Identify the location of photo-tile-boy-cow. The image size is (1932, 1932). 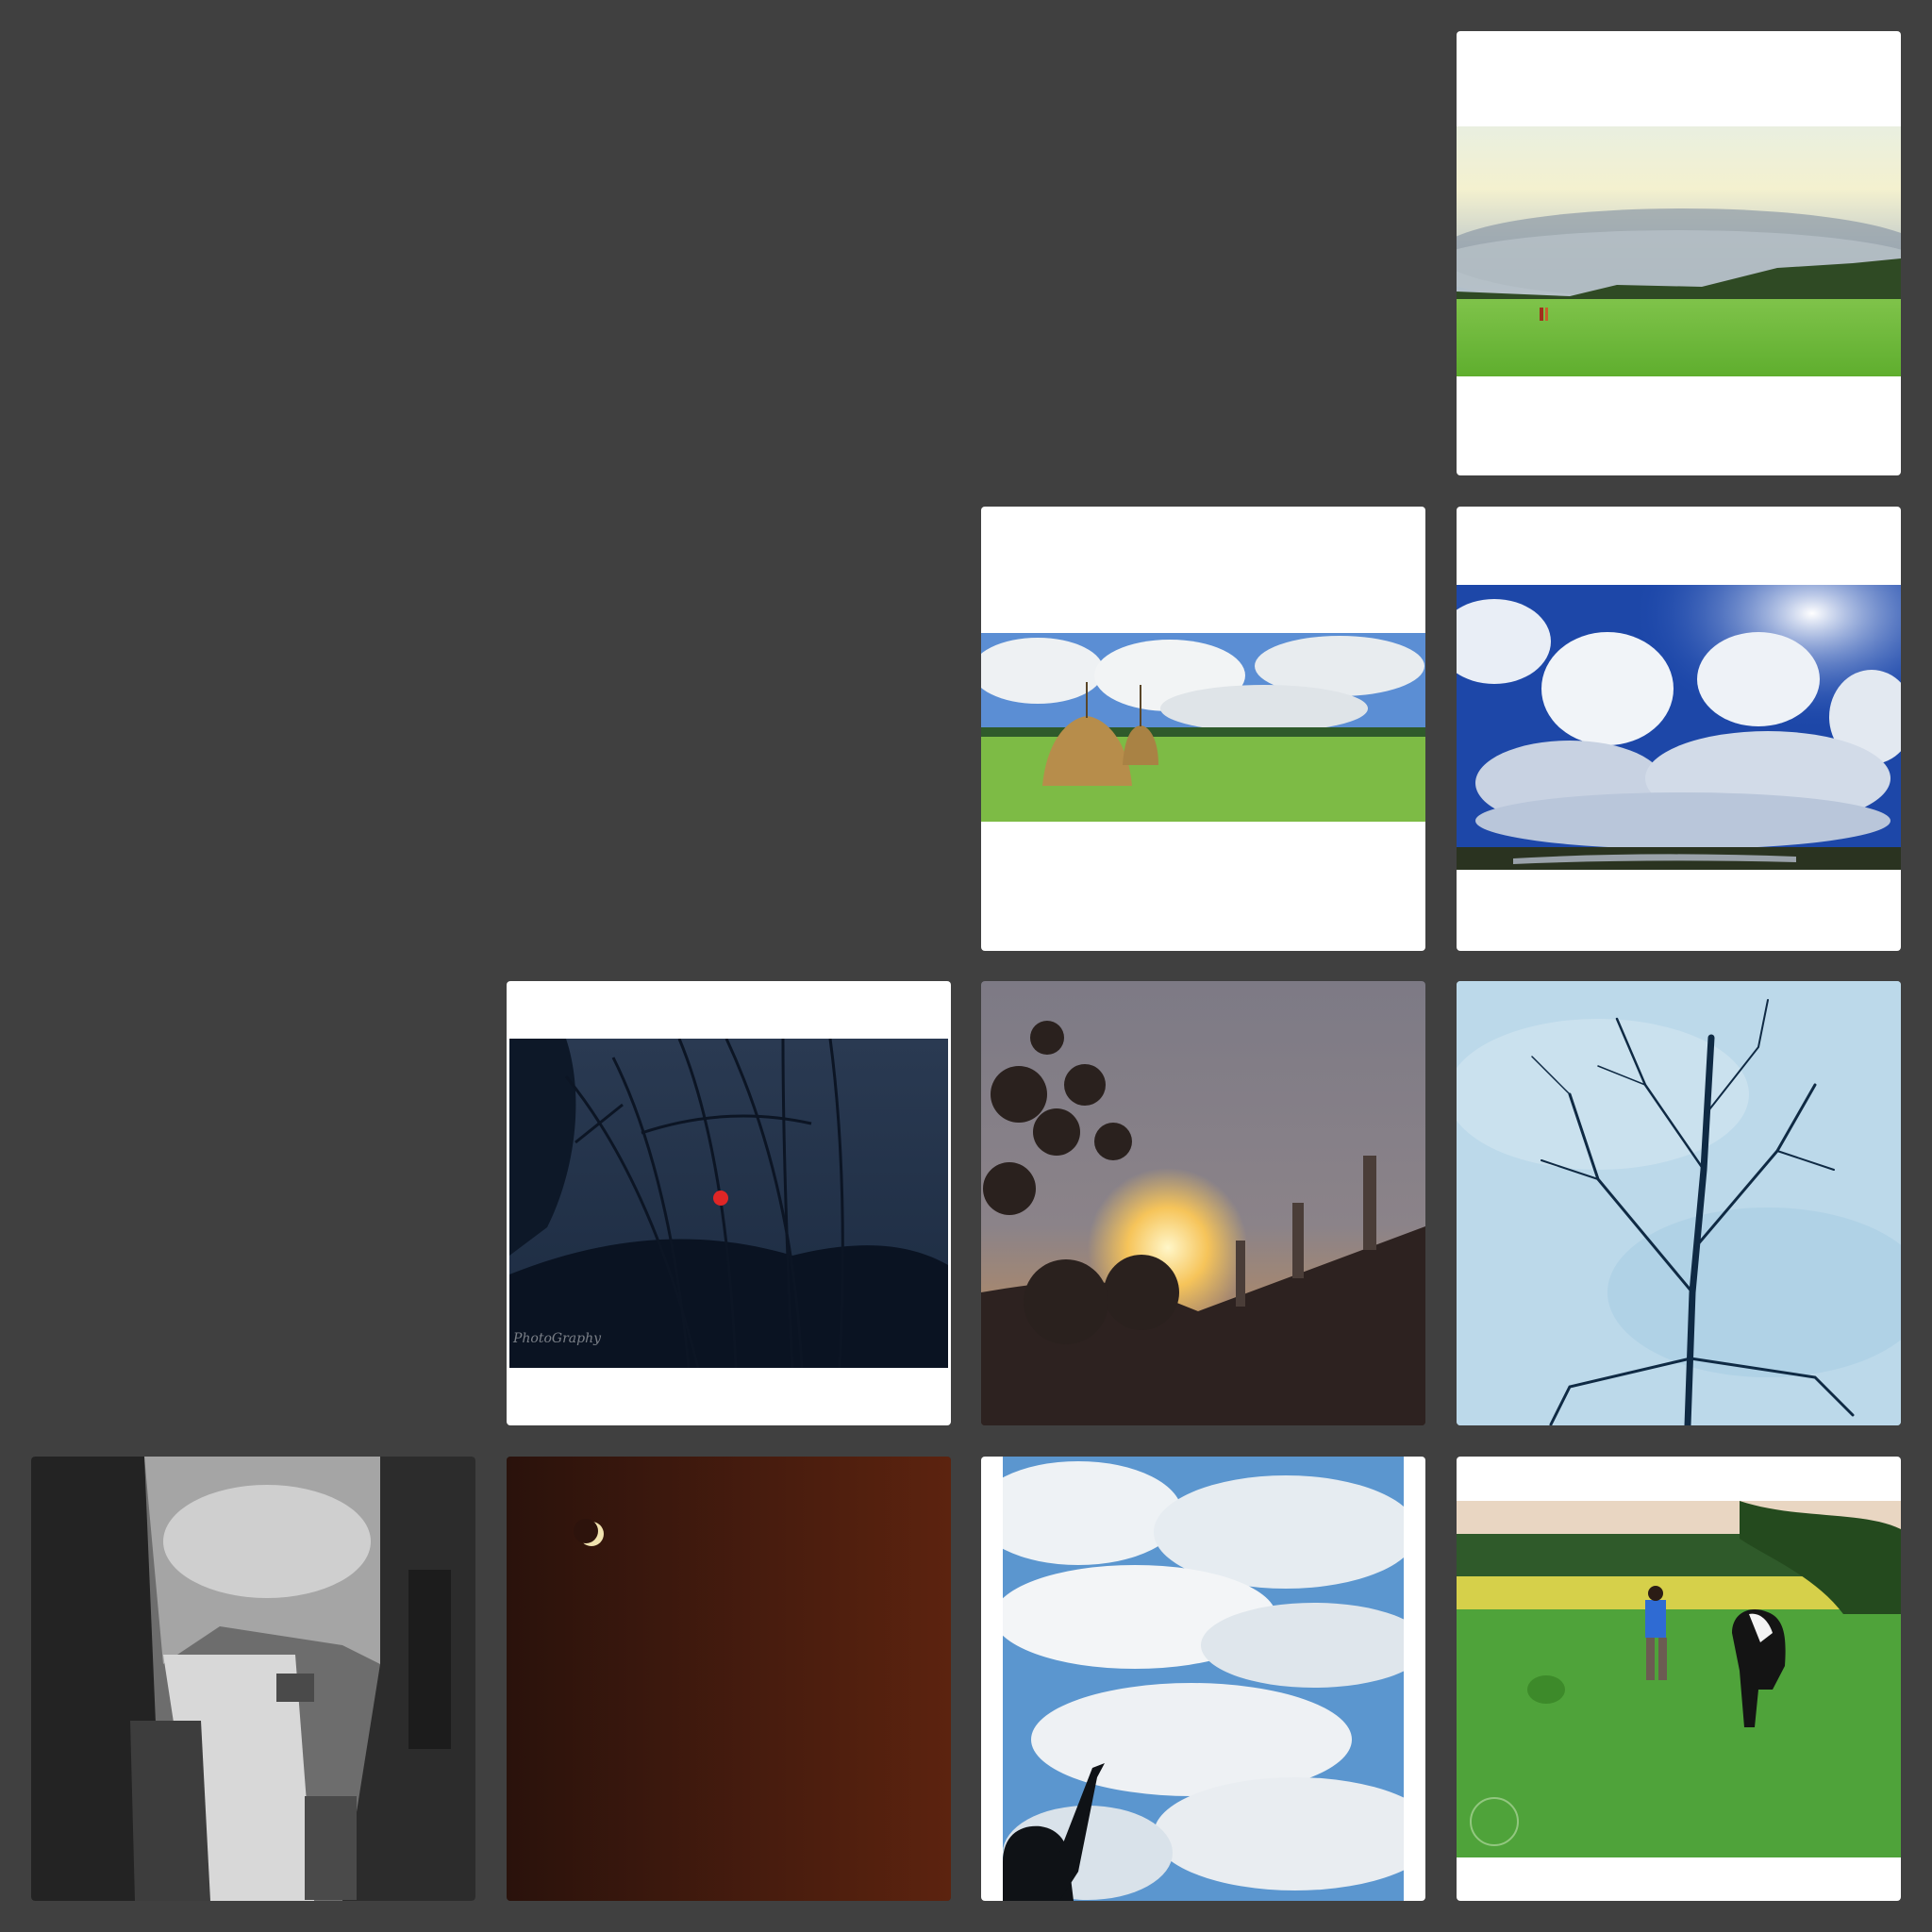
(1679, 1679).